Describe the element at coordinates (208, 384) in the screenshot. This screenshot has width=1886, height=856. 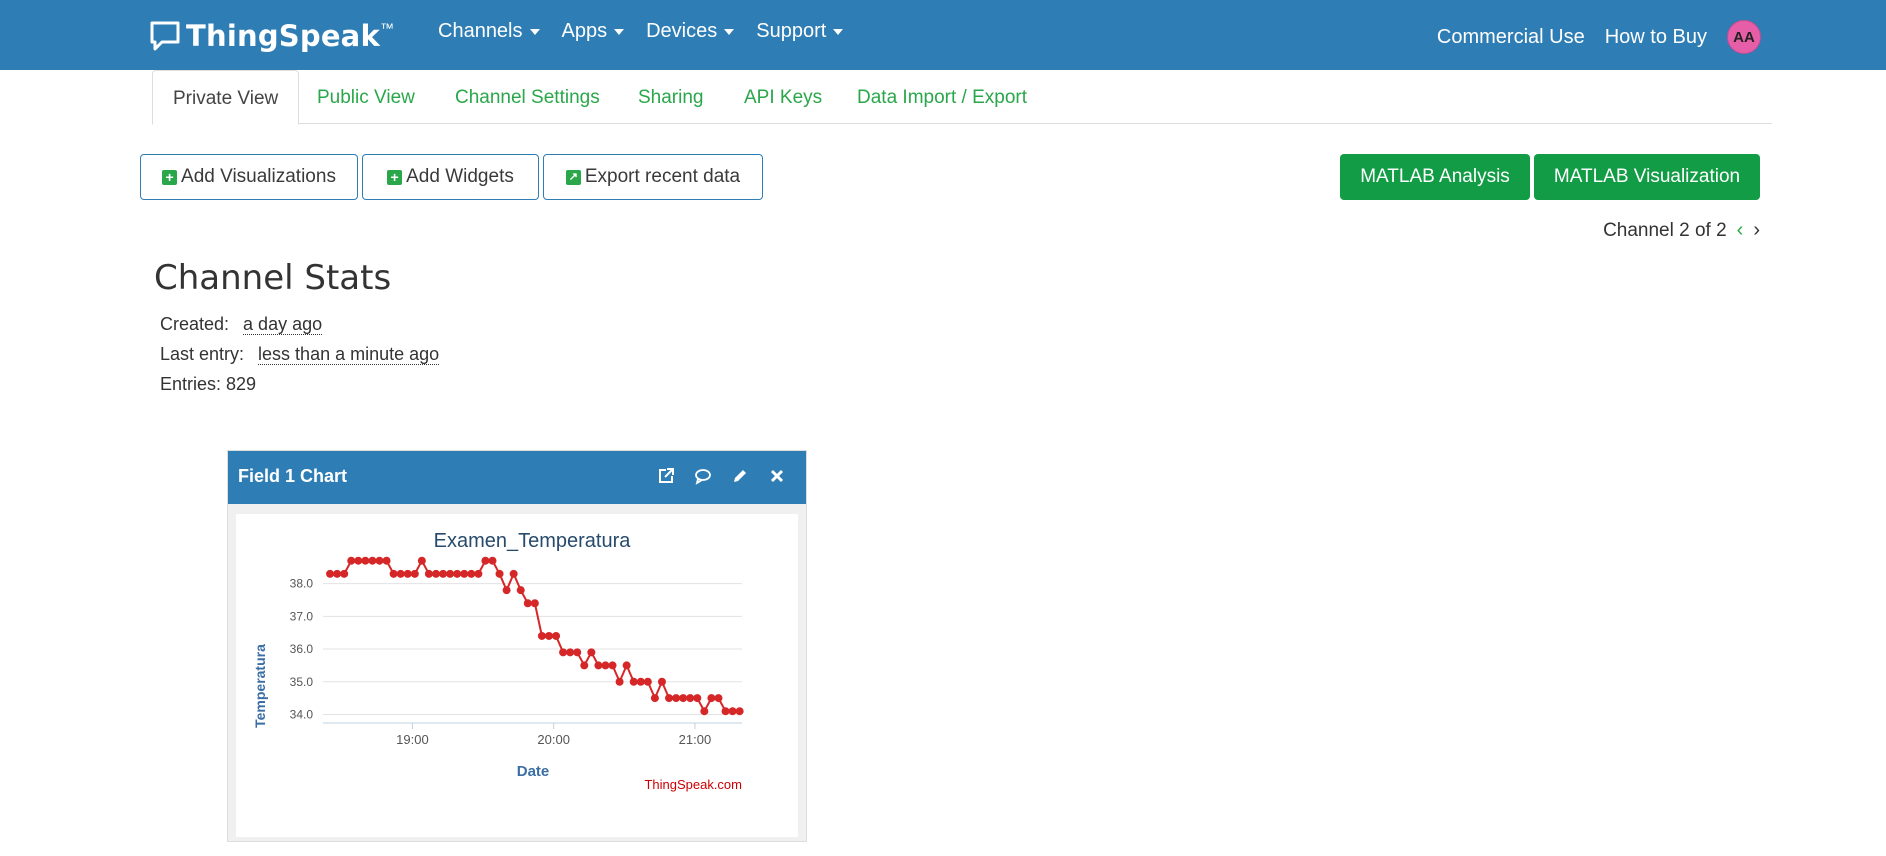
I see `stat-entries: Entries: 829` at that location.